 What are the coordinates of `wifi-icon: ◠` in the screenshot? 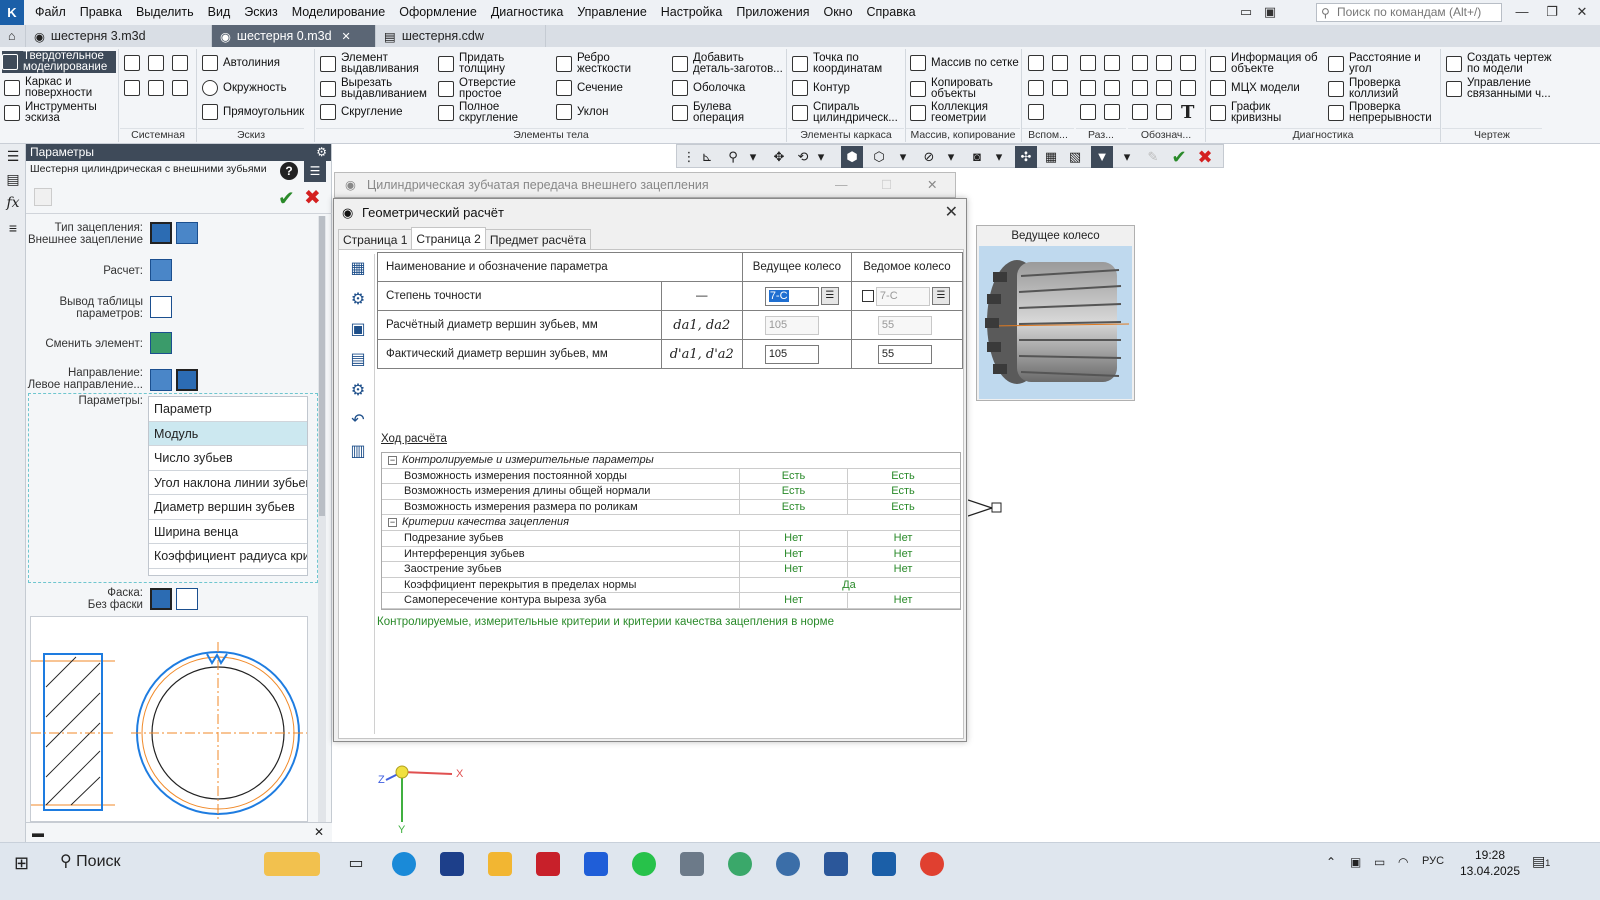 It's located at (1403, 862).